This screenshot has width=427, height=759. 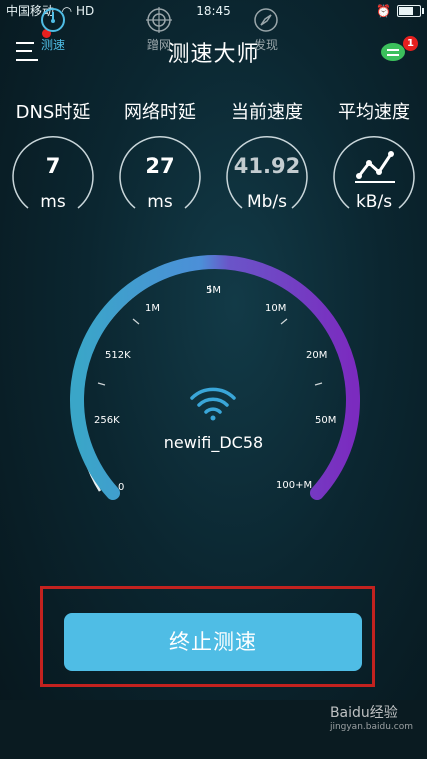 I want to click on metric-ring: 41.92 Mb/s, so click(x=267, y=175).